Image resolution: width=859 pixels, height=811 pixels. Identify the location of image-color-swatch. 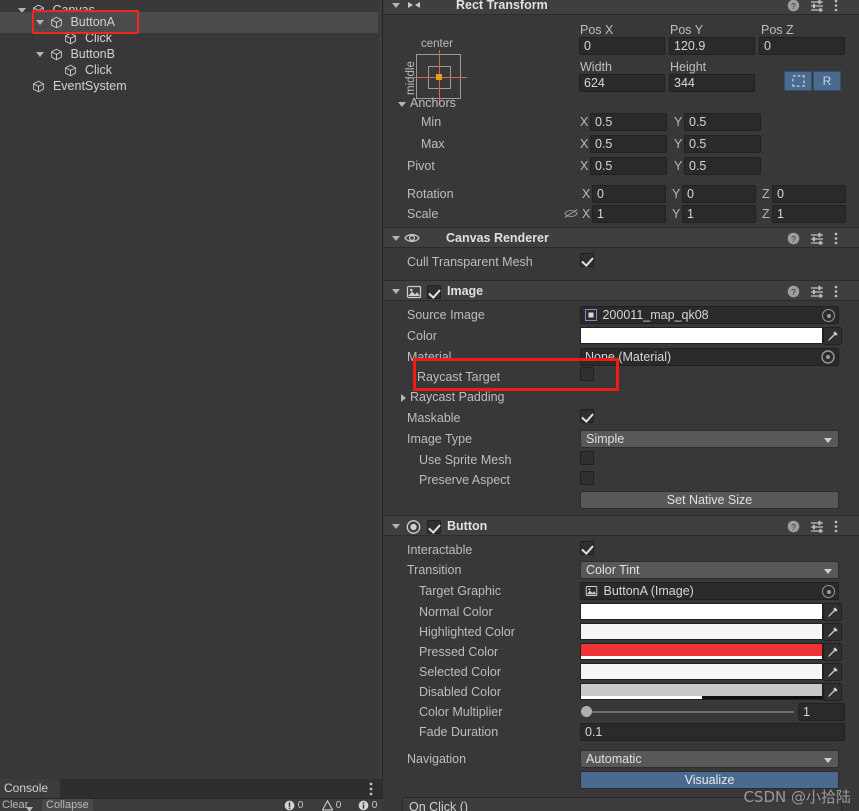
(701, 335).